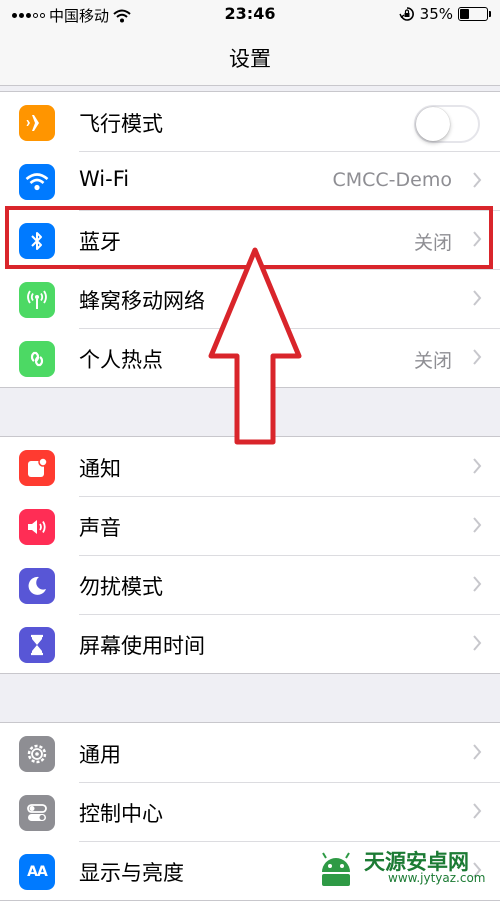 The height and width of the screenshot is (901, 500). Describe the element at coordinates (250, 121) in the screenshot. I see `settings-row-airplane-mode: 飞行模式` at that location.